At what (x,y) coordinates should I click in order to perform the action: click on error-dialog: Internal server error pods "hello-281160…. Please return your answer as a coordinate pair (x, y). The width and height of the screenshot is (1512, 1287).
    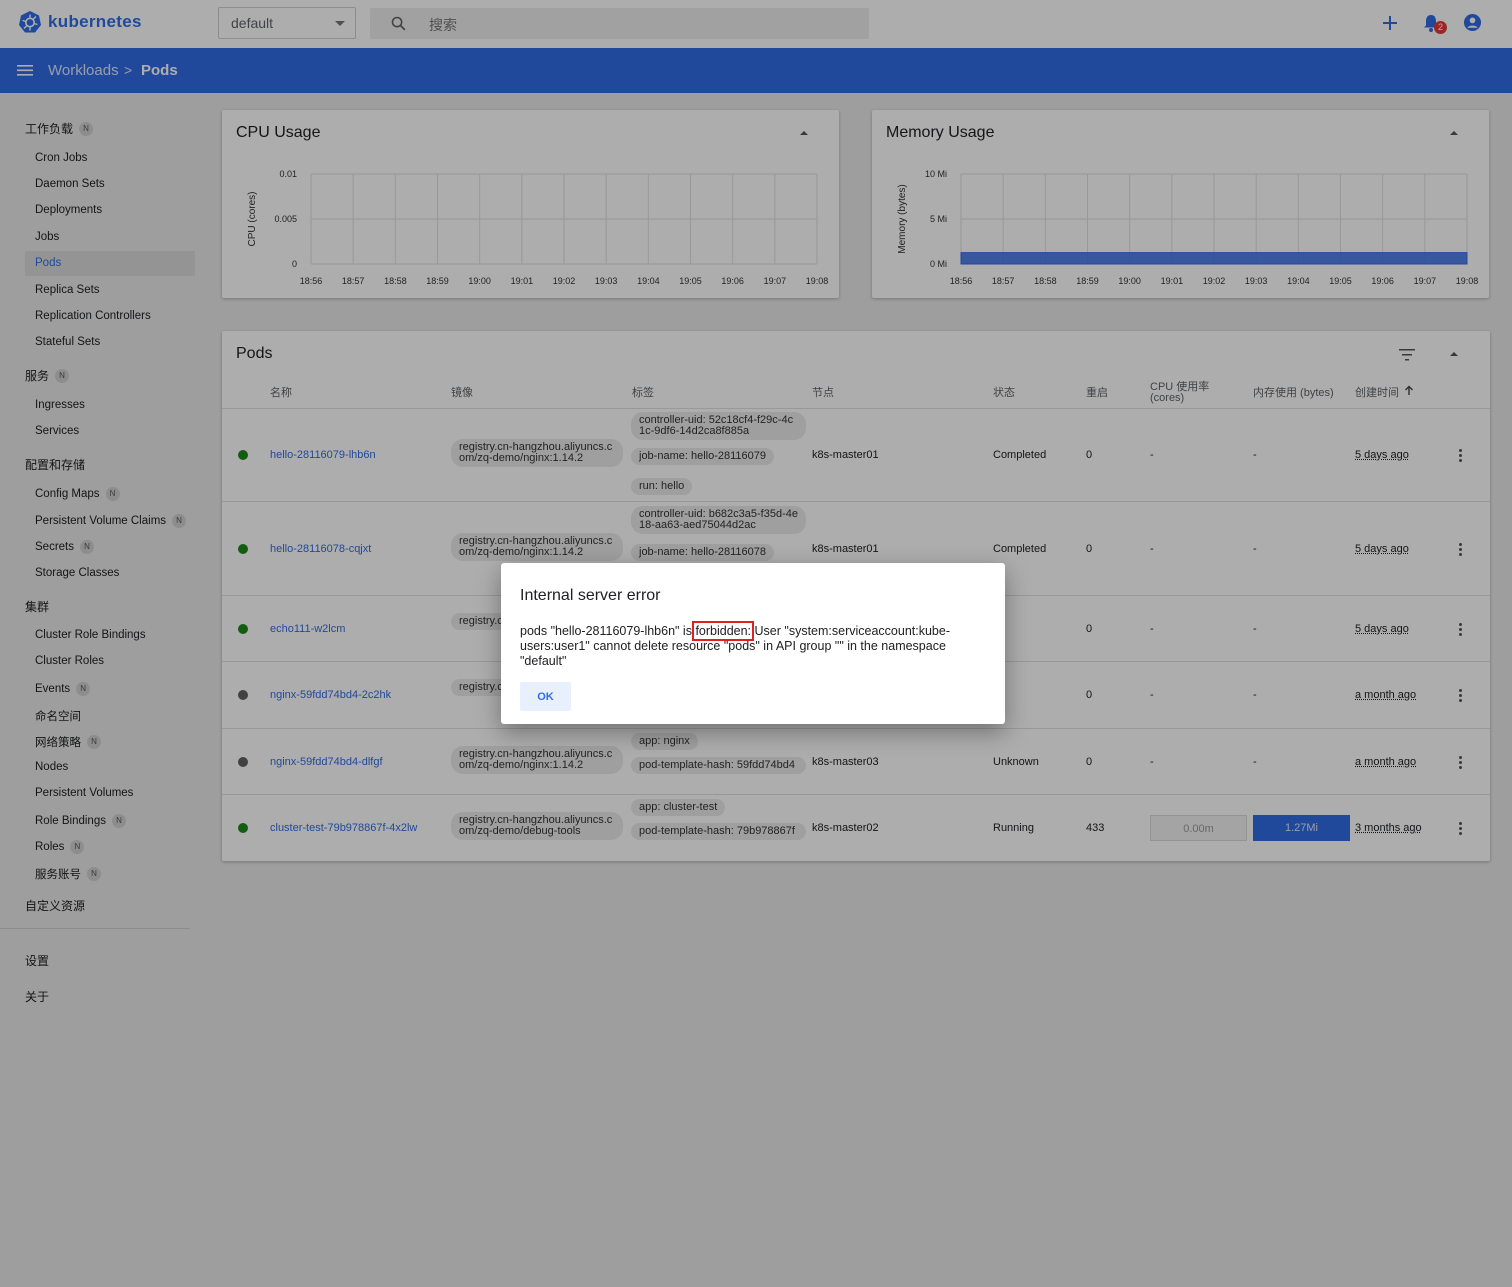
    Looking at the image, I should click on (753, 643).